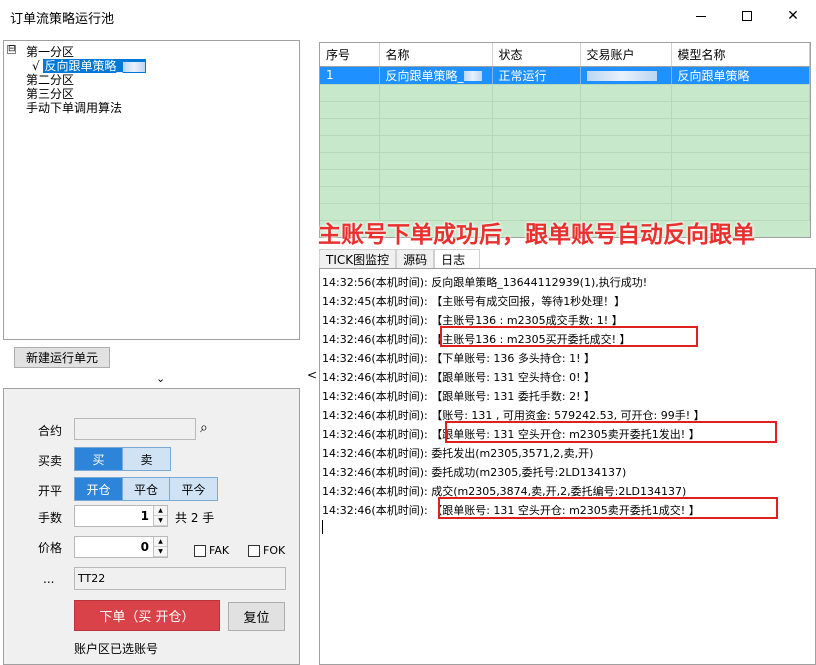 Image resolution: width=816 pixels, height=665 pixels. I want to click on fak-checkbox: FAK, so click(211, 550).